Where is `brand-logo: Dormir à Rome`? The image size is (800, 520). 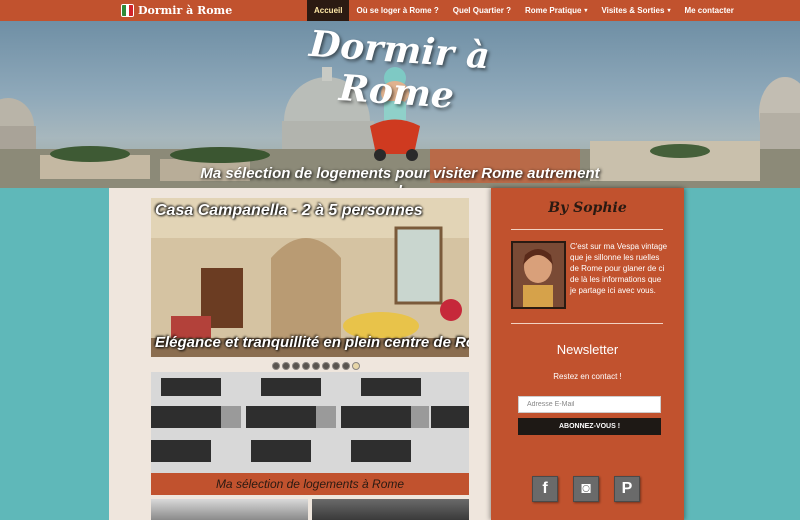
brand-logo: Dormir à Rome is located at coordinates (176, 10).